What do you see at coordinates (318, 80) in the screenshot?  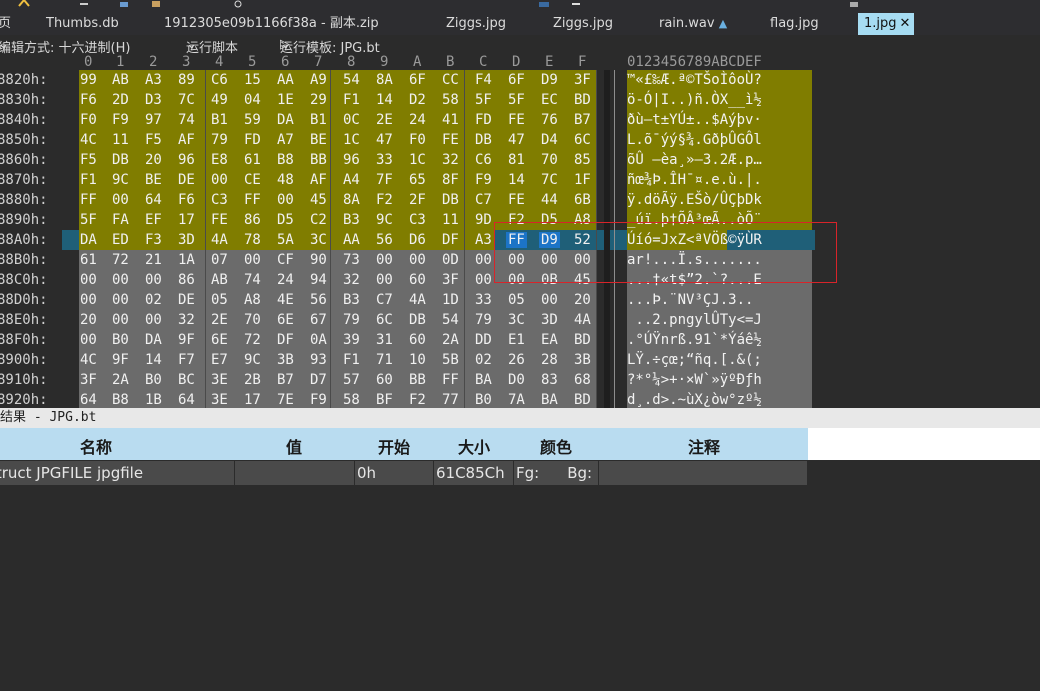 I see `hex-byte: A9` at bounding box center [318, 80].